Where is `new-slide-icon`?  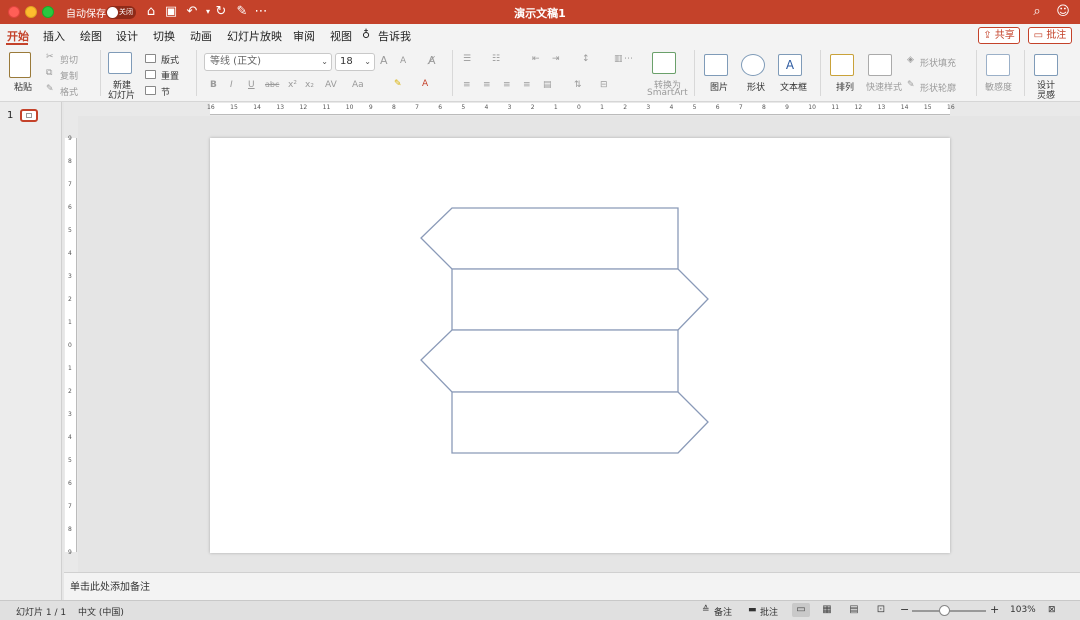 new-slide-icon is located at coordinates (120, 63).